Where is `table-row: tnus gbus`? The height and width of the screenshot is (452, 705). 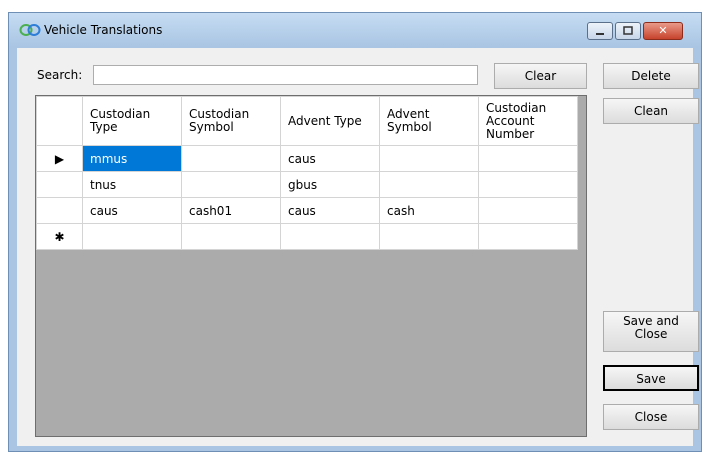
table-row: tnus gbus is located at coordinates (307, 184).